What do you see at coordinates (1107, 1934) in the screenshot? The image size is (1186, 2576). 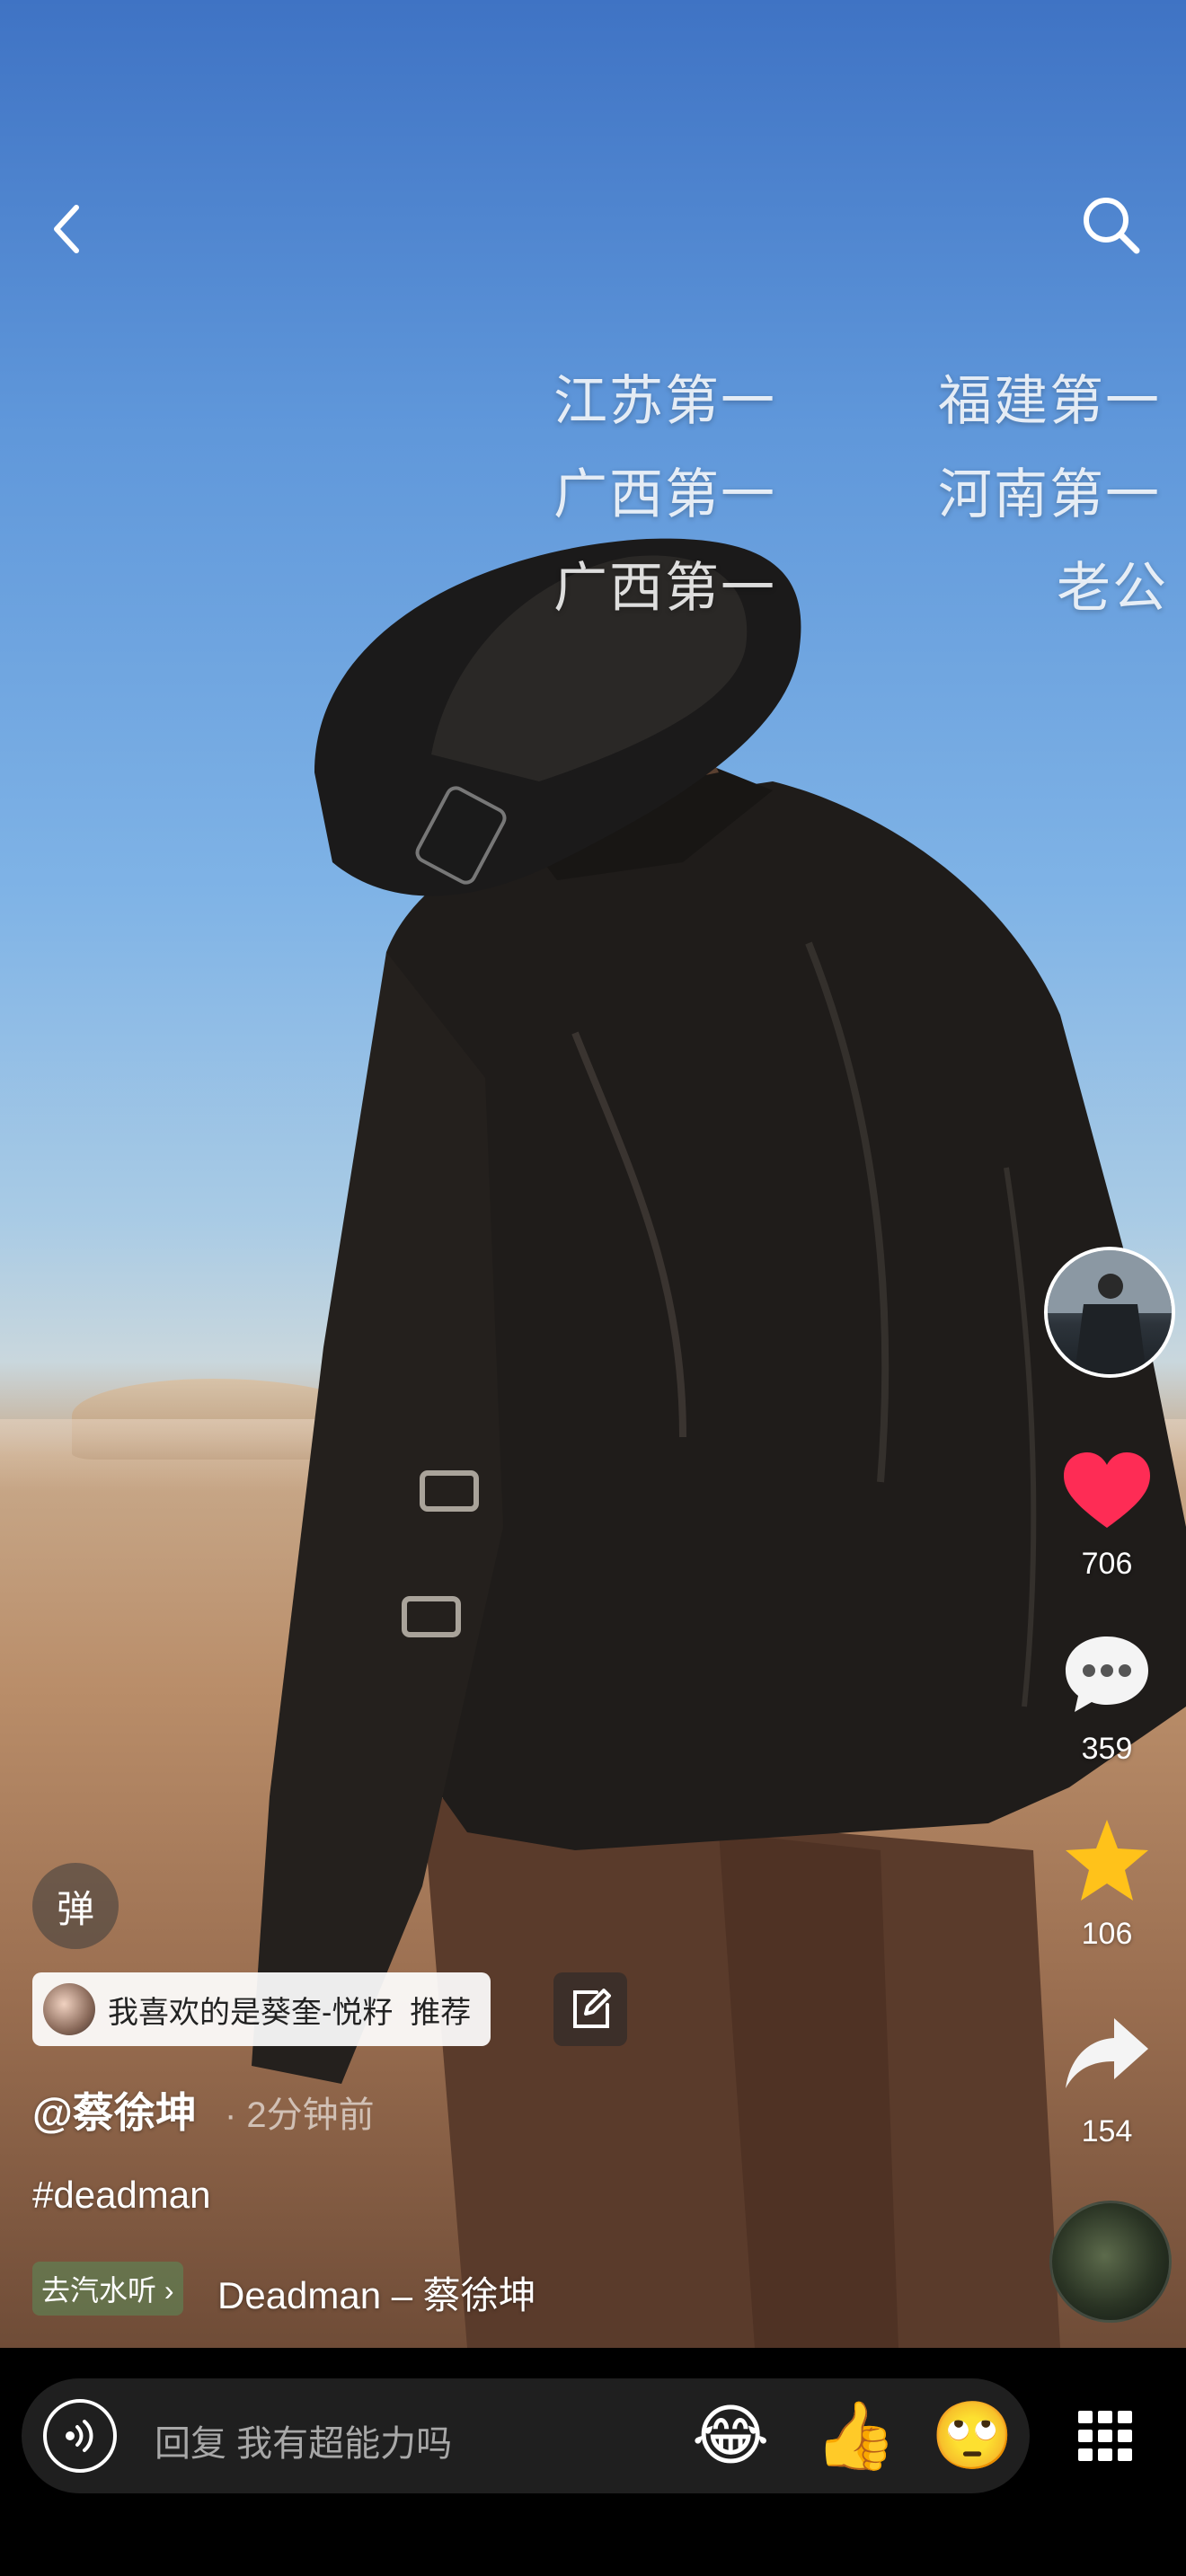 I see `favorite-count: 106` at bounding box center [1107, 1934].